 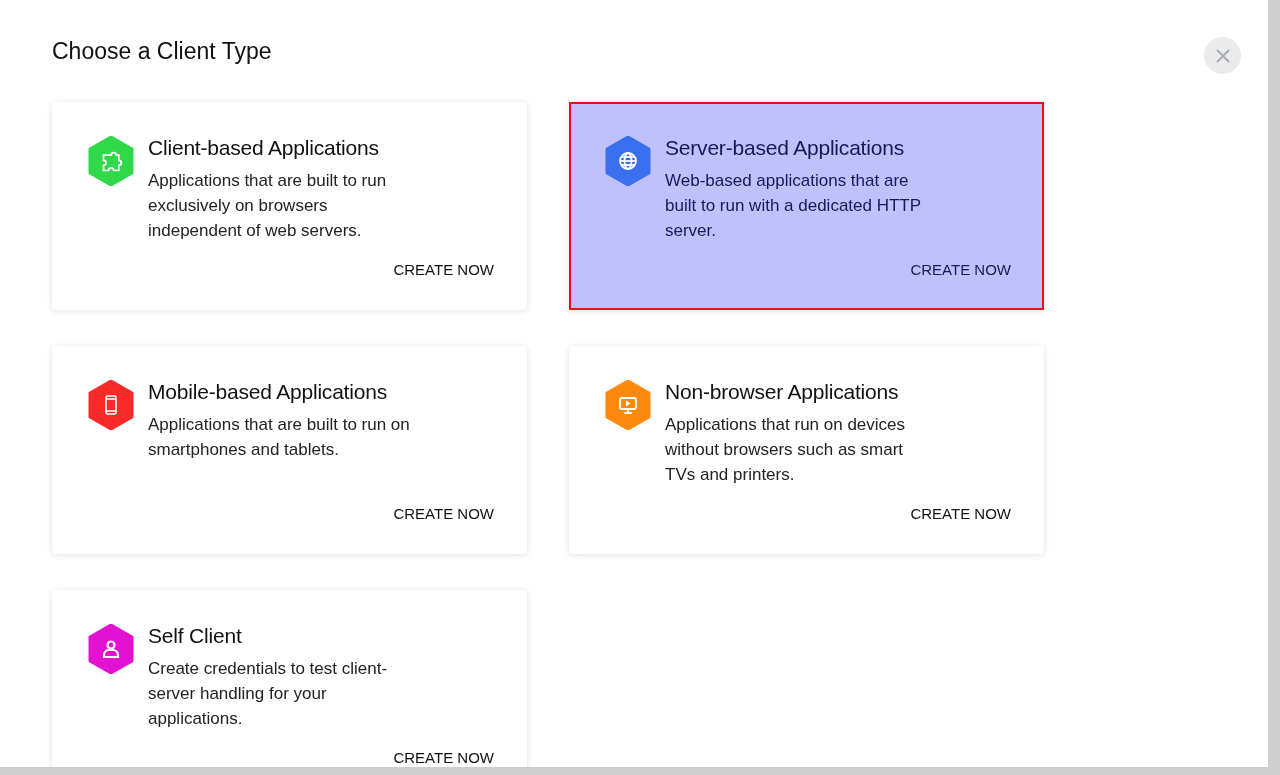 I want to click on card-title: Self Client, so click(x=195, y=636).